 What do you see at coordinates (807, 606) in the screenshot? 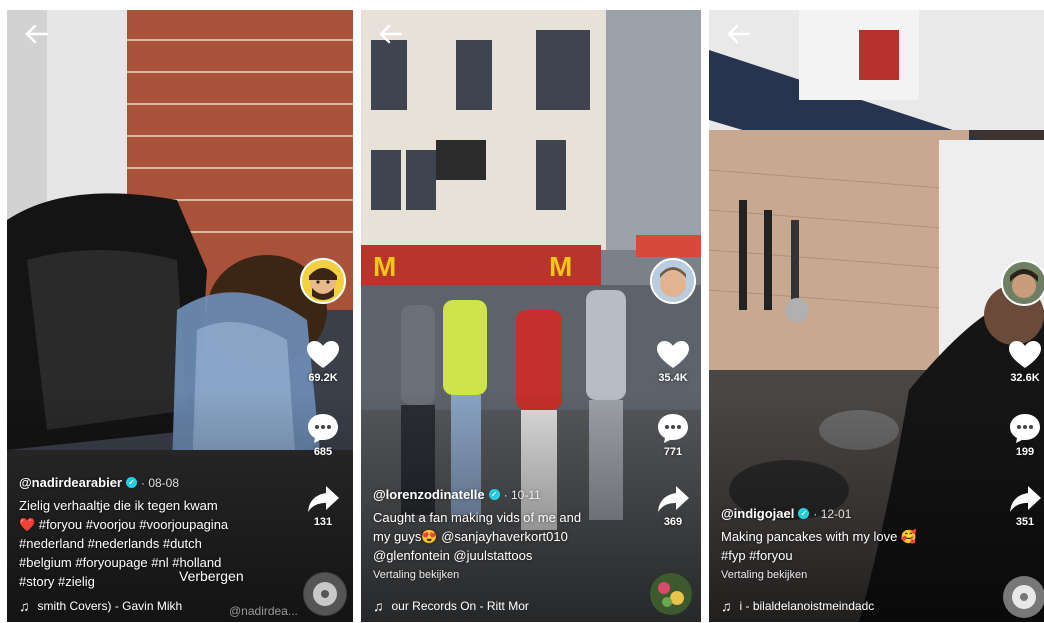
I see `music-title: i - bilaldelanoistmeindadc` at bounding box center [807, 606].